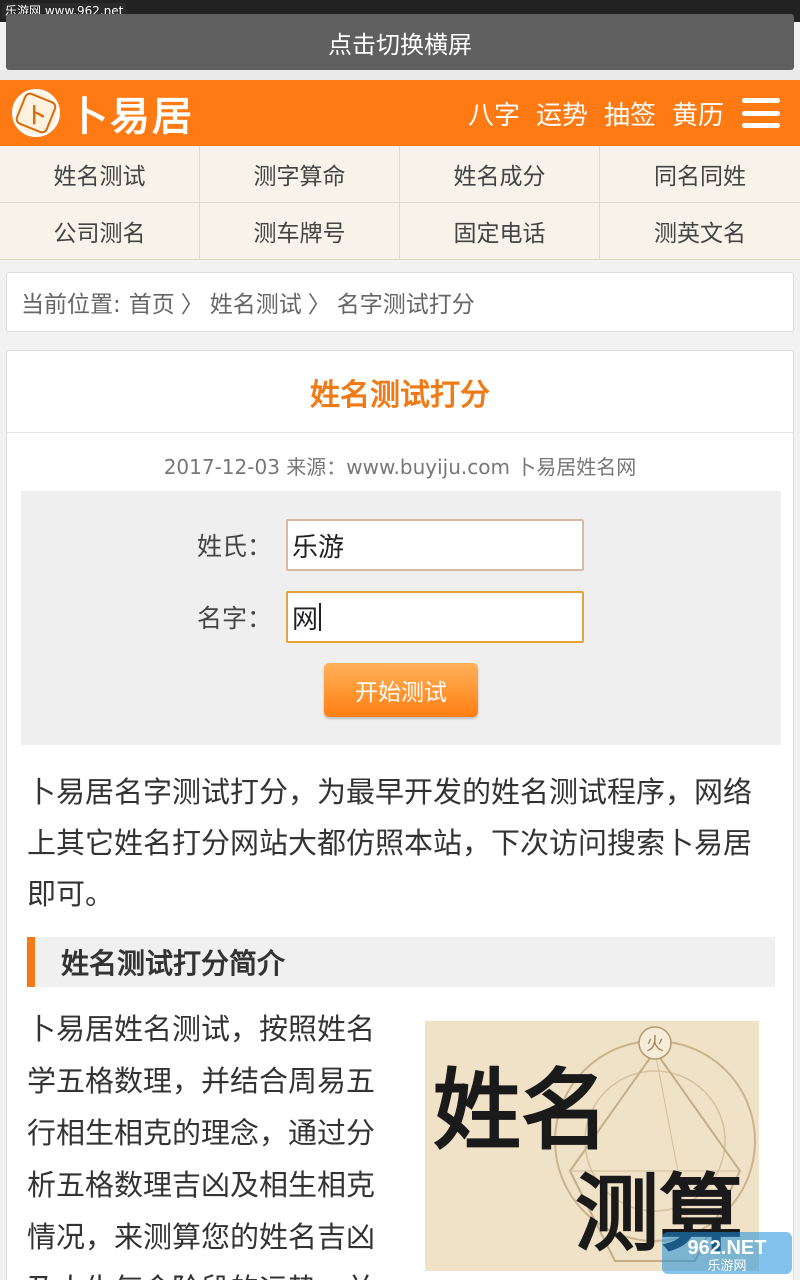 The height and width of the screenshot is (1280, 800). What do you see at coordinates (400, 113) in the screenshot?
I see `site-header: 卜 卜易居 八字 运势 抽签 黄历` at bounding box center [400, 113].